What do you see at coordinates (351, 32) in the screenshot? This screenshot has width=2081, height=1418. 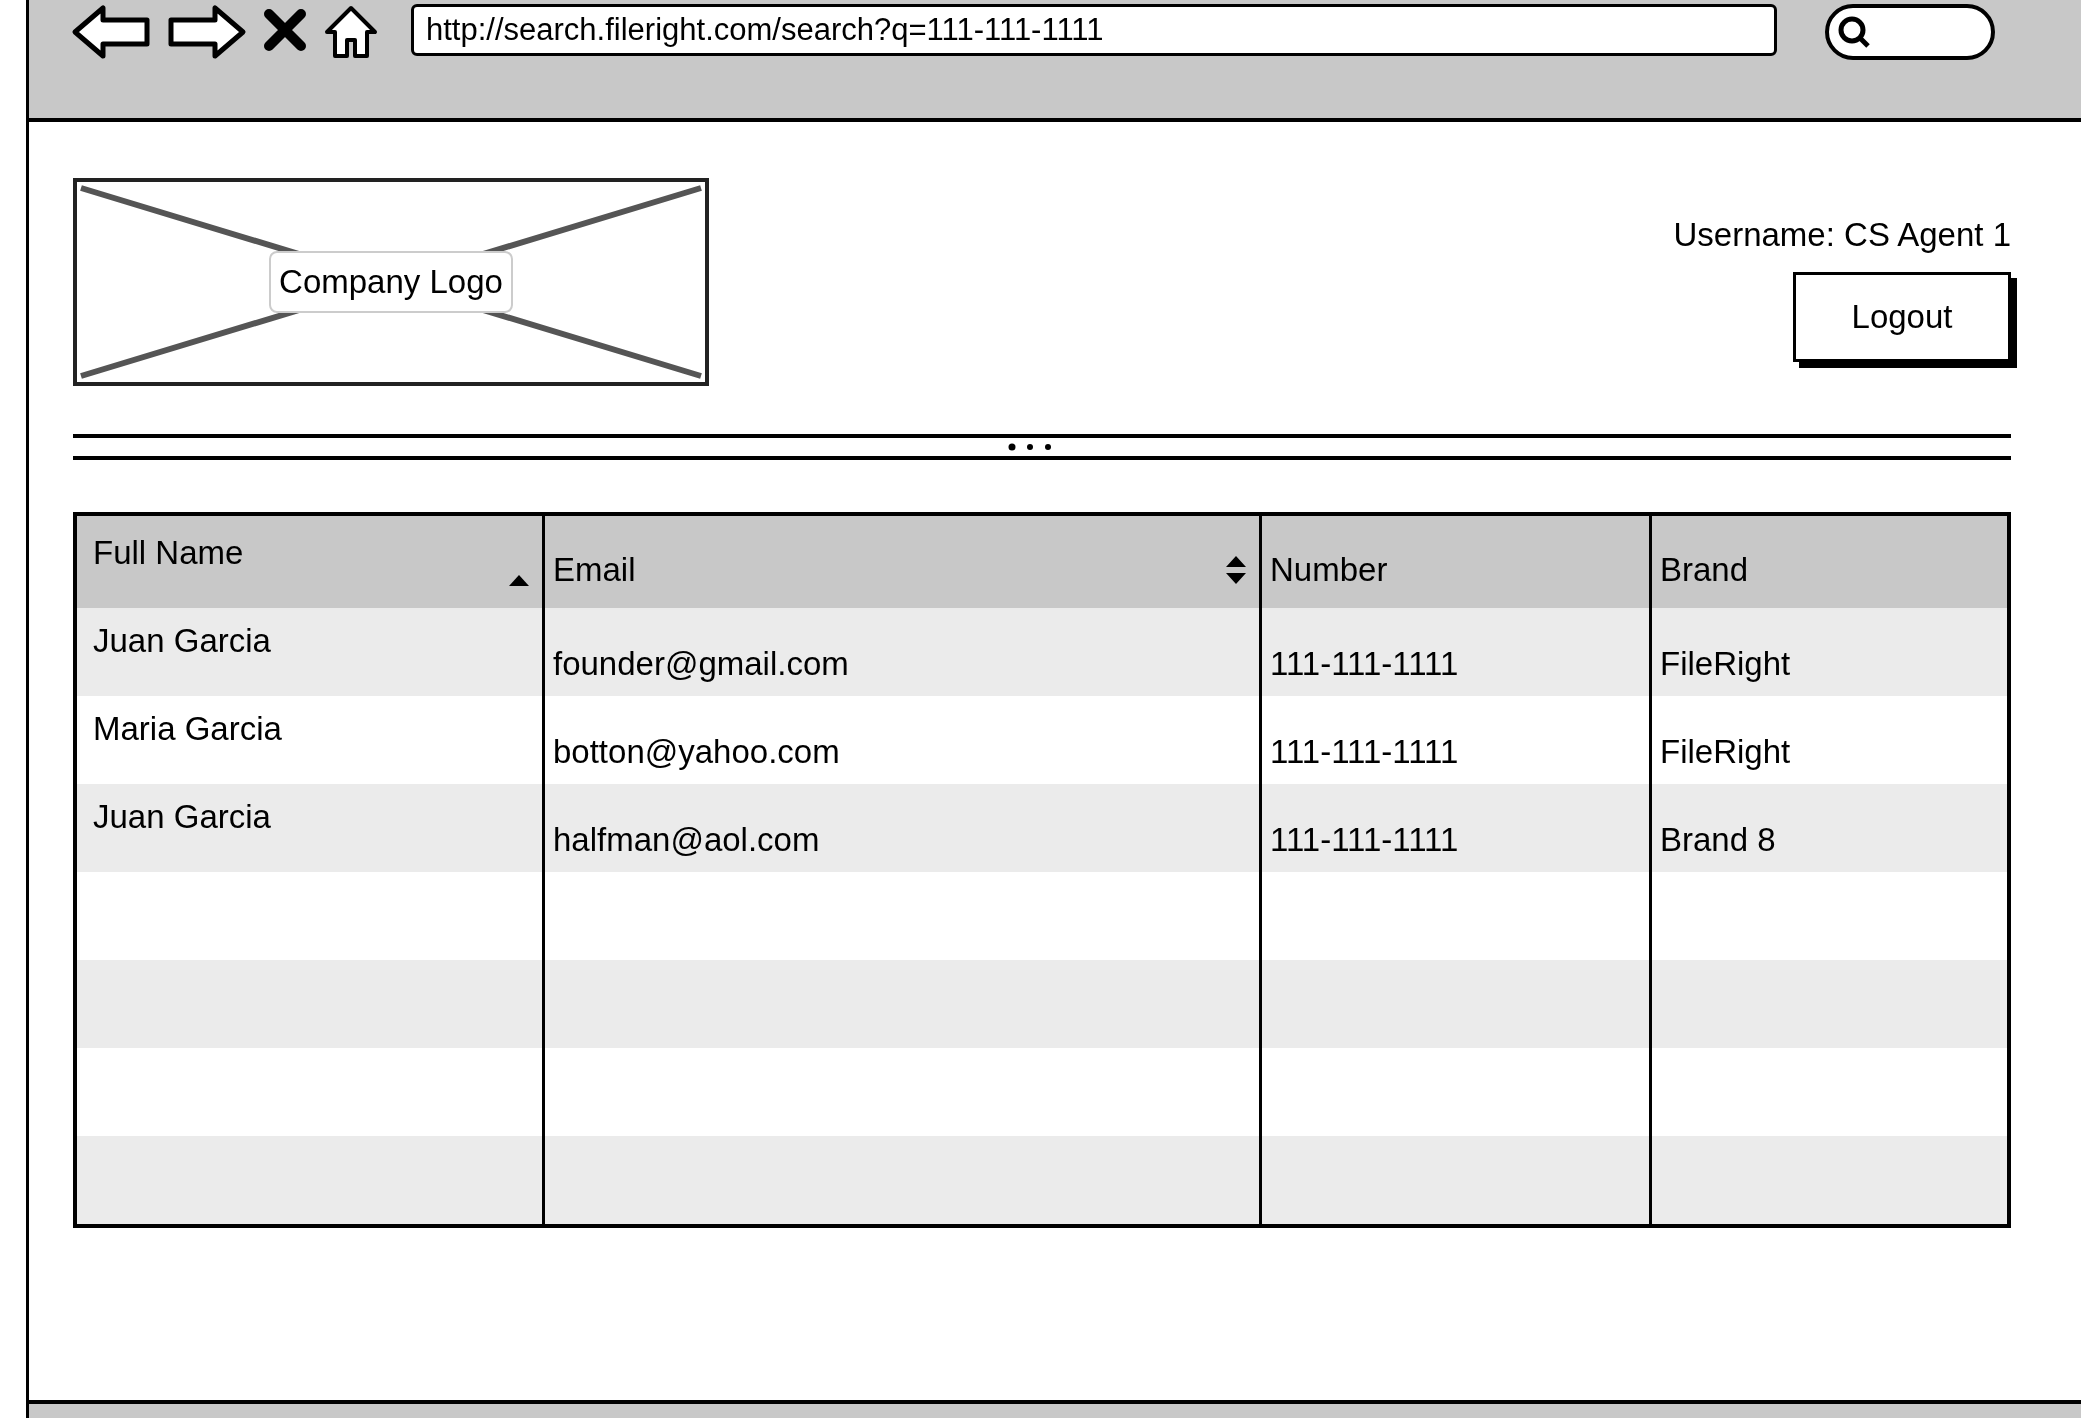 I see `home-icon` at bounding box center [351, 32].